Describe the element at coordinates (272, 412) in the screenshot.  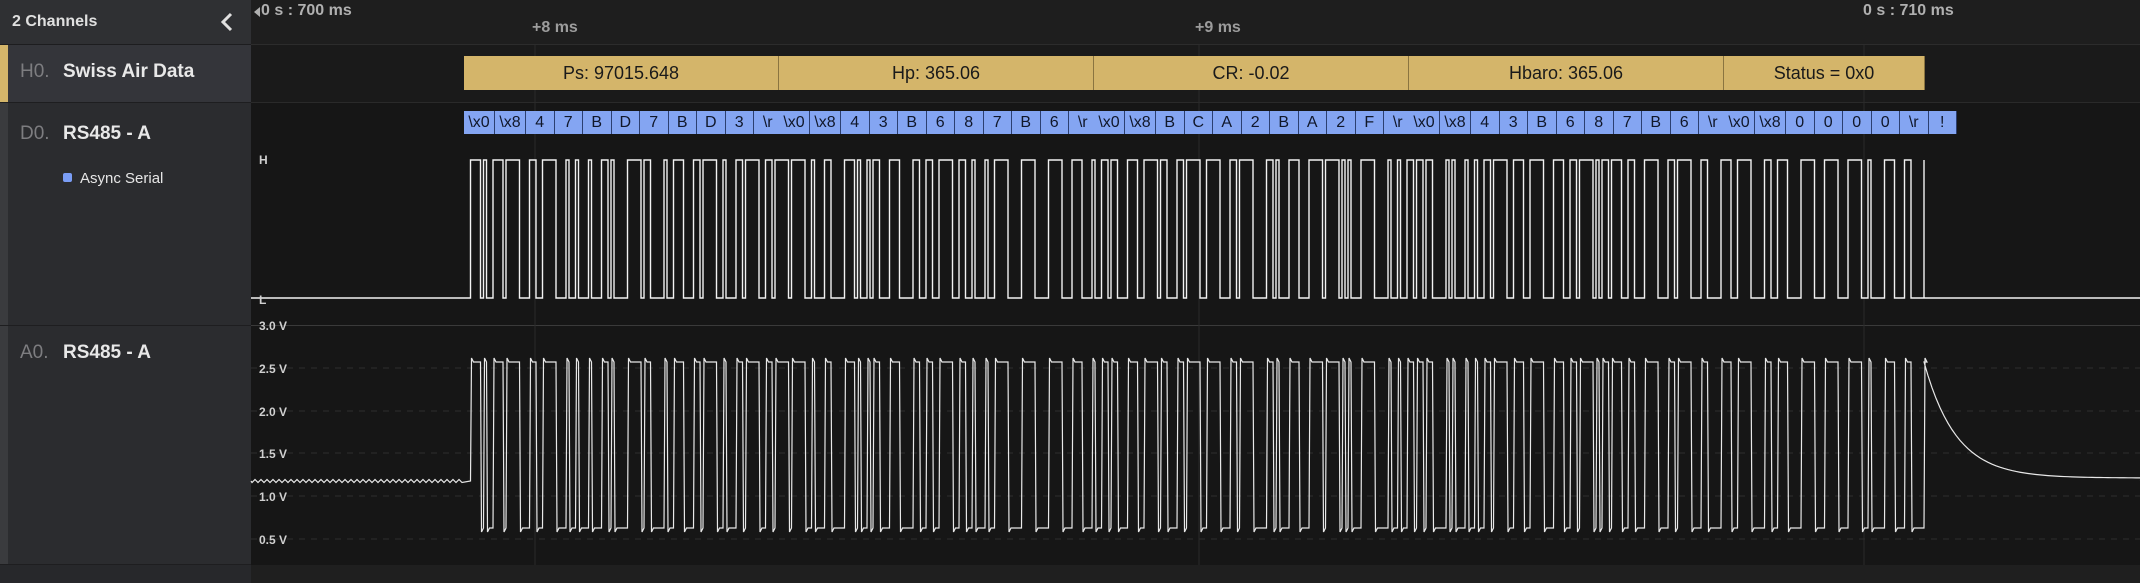
I see `voltage-label: 2.0 V` at that location.